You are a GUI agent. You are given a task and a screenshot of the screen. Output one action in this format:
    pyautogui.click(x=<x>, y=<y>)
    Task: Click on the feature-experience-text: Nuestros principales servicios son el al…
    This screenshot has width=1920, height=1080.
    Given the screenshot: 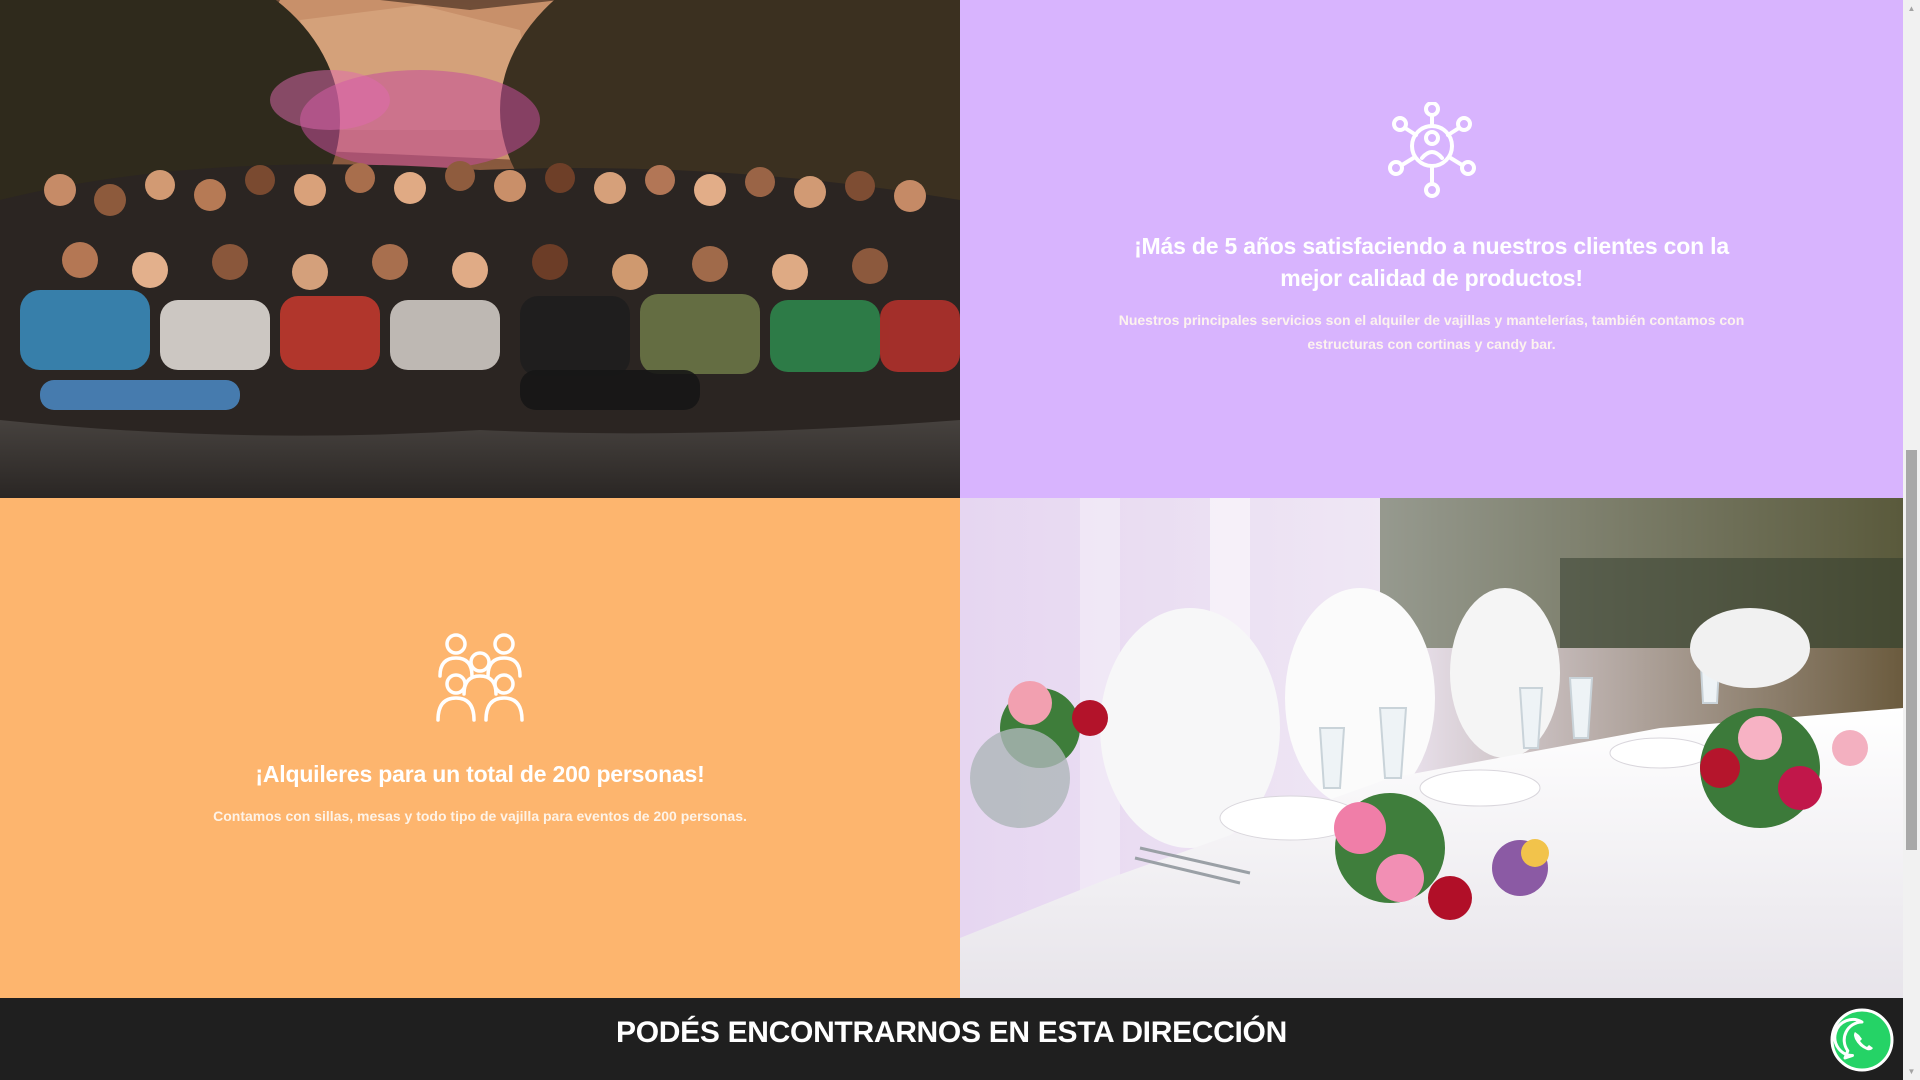 What is the action you would take?
    pyautogui.click(x=1431, y=332)
    